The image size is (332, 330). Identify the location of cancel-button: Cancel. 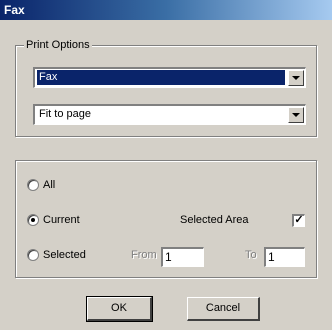
(223, 309).